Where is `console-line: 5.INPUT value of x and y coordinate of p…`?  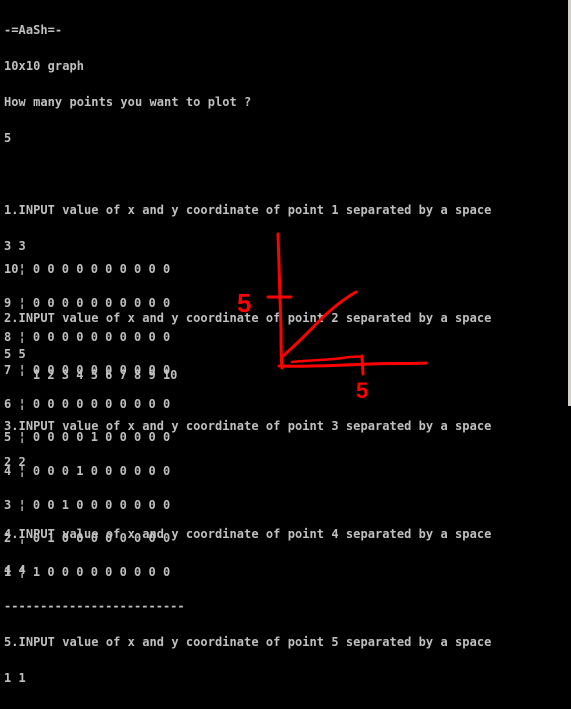 console-line: 5.INPUT value of x and y coordinate of p… is located at coordinates (248, 642).